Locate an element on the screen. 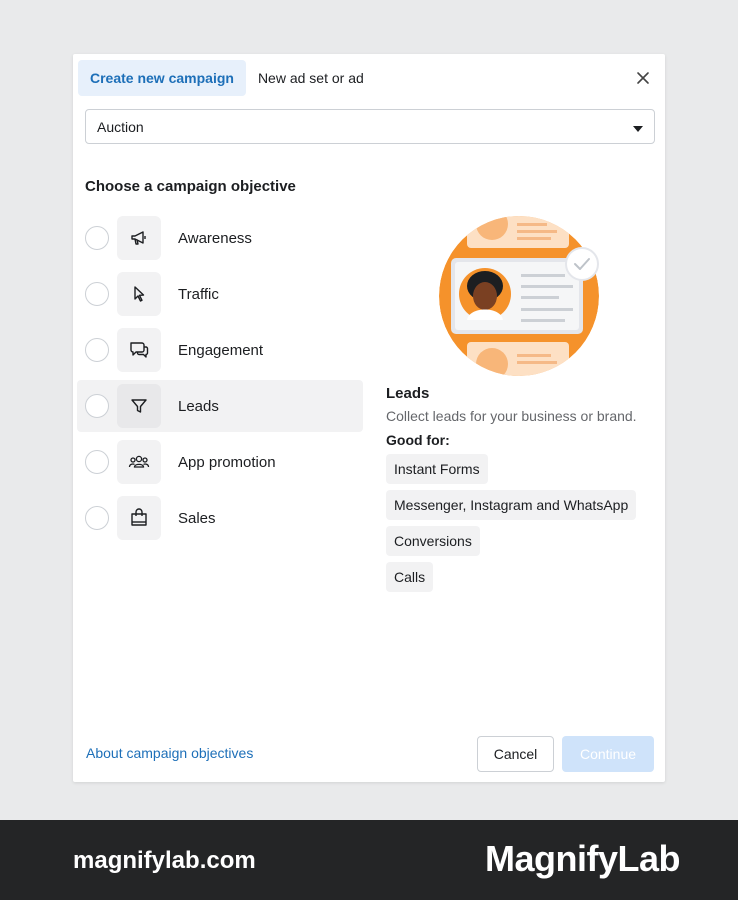 Image resolution: width=738 pixels, height=900 pixels. brand-logo: MagnifyLab is located at coordinates (582, 858).